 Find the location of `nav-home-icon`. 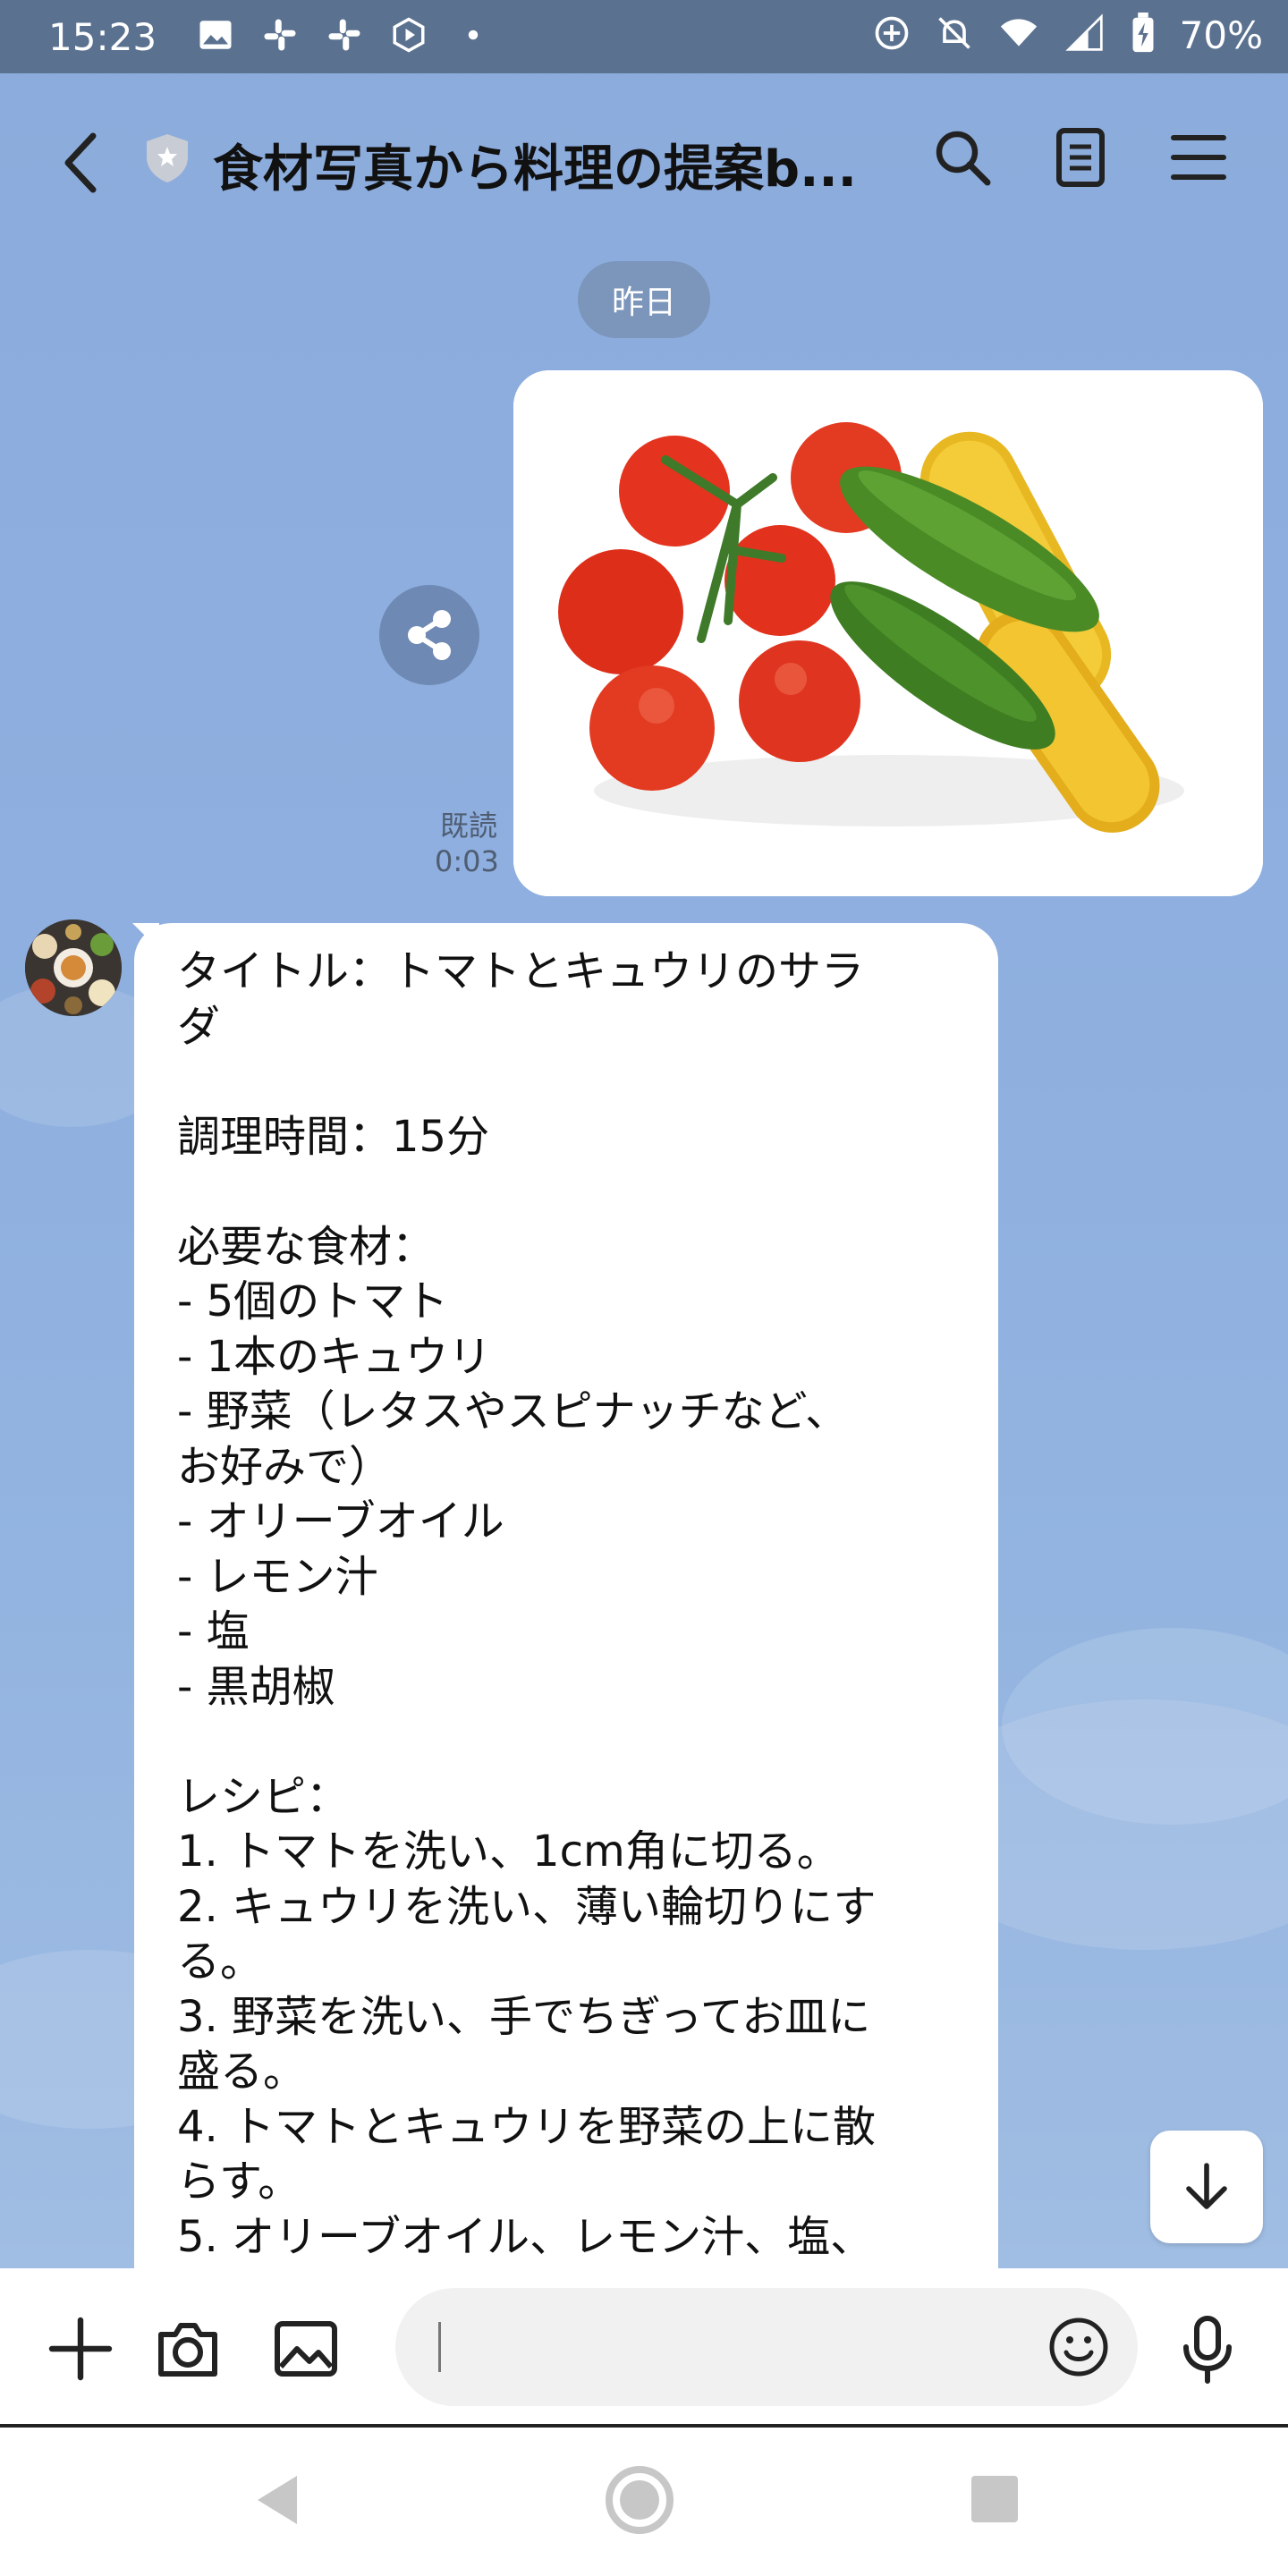

nav-home-icon is located at coordinates (639, 2500).